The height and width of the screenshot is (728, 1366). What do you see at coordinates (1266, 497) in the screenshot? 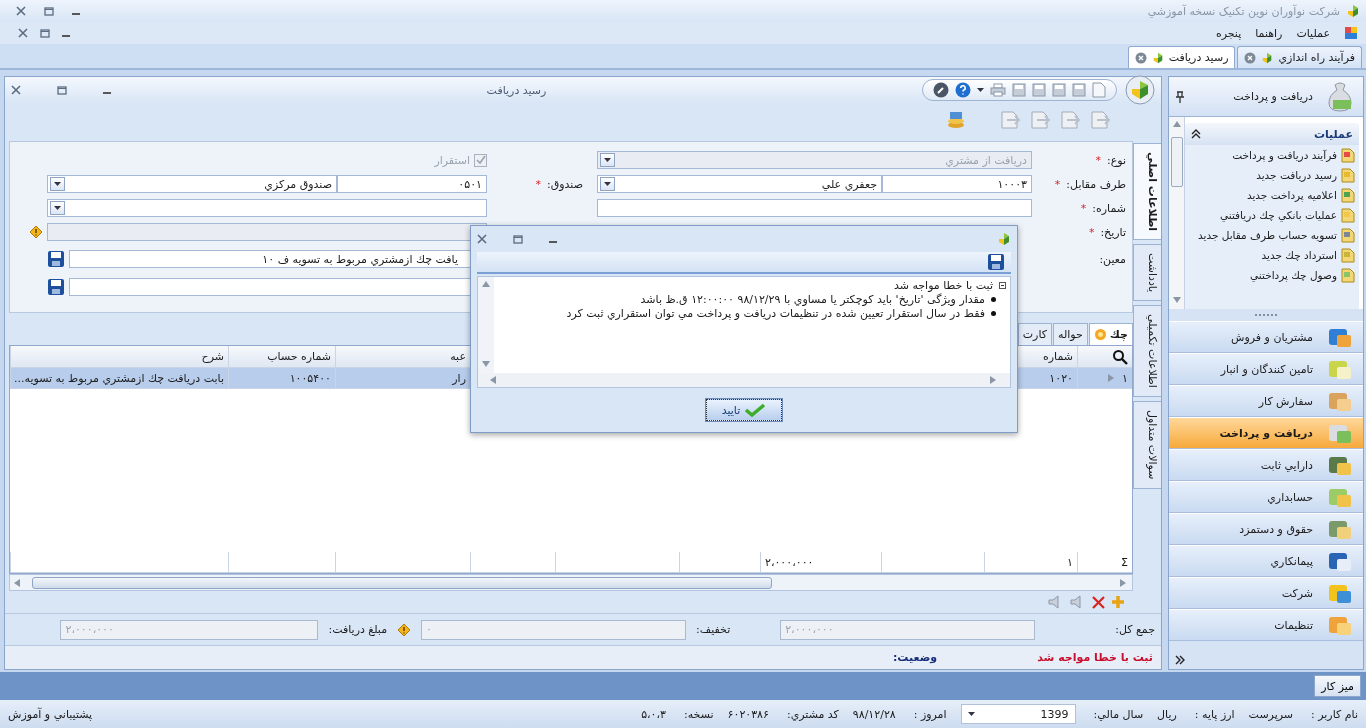
I see `module-button: حسابداري` at bounding box center [1266, 497].